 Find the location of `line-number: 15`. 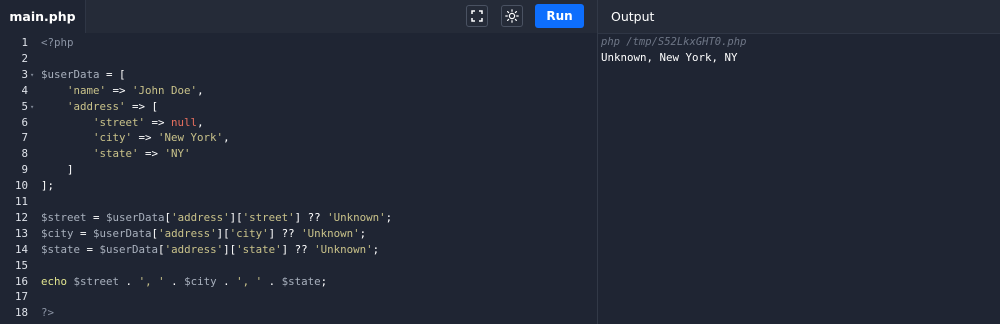

line-number: 15 is located at coordinates (21, 265).